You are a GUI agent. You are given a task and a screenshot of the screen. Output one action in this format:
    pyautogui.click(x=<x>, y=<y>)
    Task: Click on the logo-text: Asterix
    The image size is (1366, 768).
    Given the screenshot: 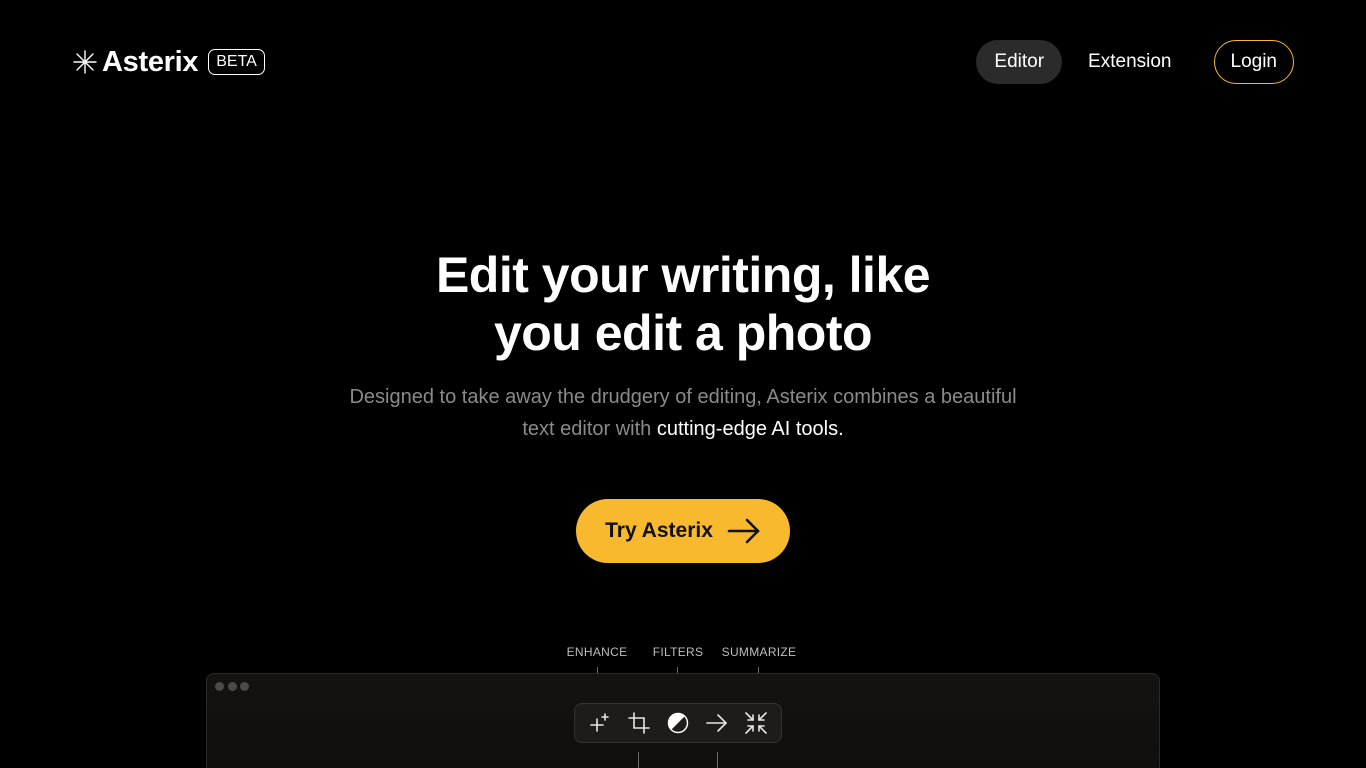 What is the action you would take?
    pyautogui.click(x=150, y=61)
    